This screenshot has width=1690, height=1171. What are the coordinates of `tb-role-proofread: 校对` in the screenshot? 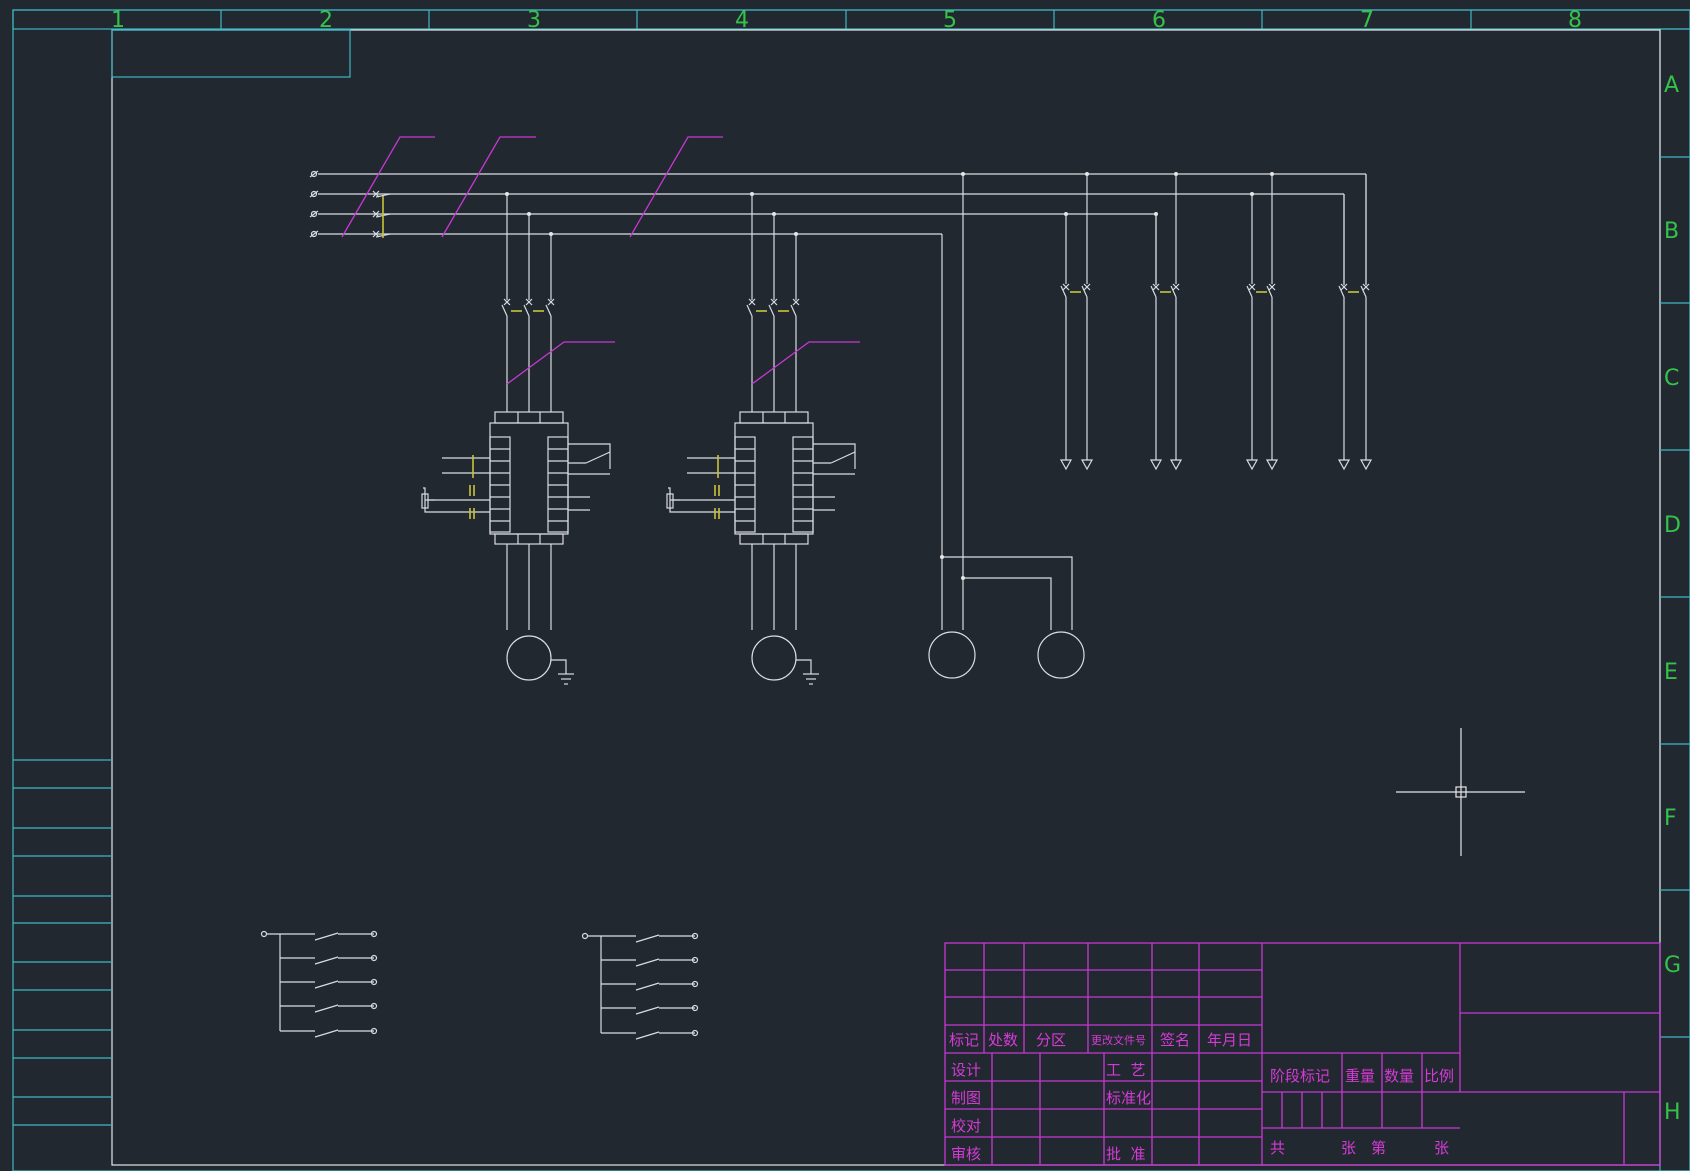 It's located at (966, 1126).